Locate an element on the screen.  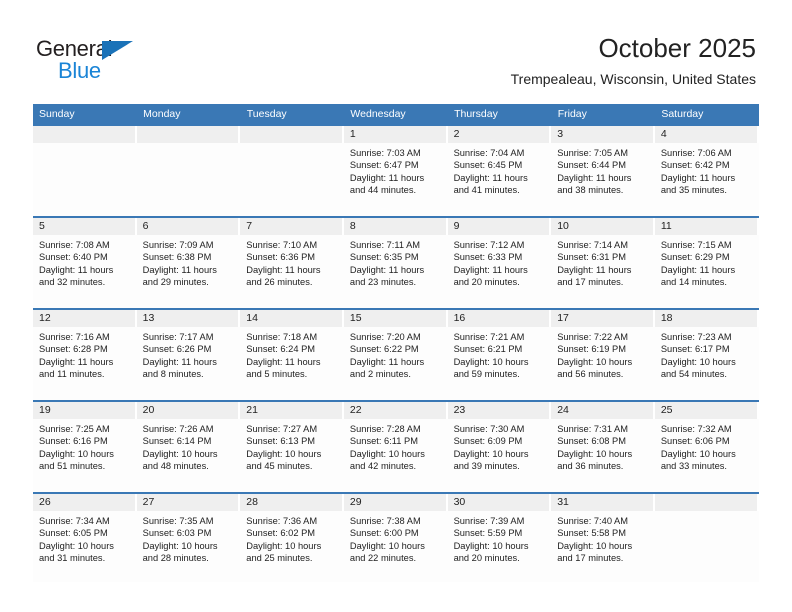
day-number: 14 is located at coordinates (292, 318).